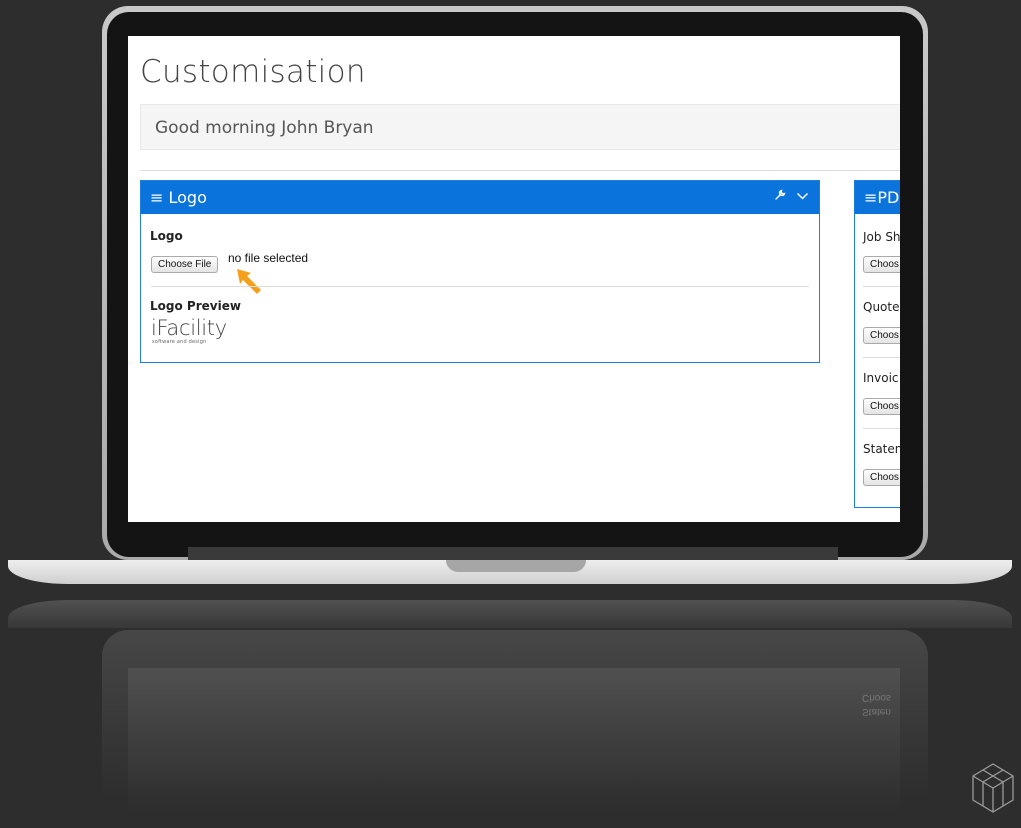 Image resolution: width=1021 pixels, height=828 pixels. Describe the element at coordinates (195, 306) in the screenshot. I see `logo-preview-label: Logo Preview` at that location.